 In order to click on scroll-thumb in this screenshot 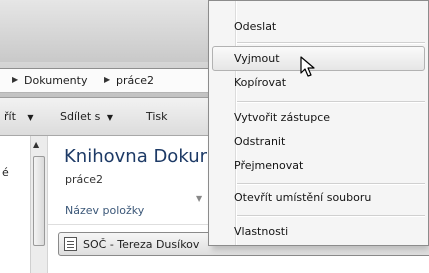, I will do `click(39, 201)`.